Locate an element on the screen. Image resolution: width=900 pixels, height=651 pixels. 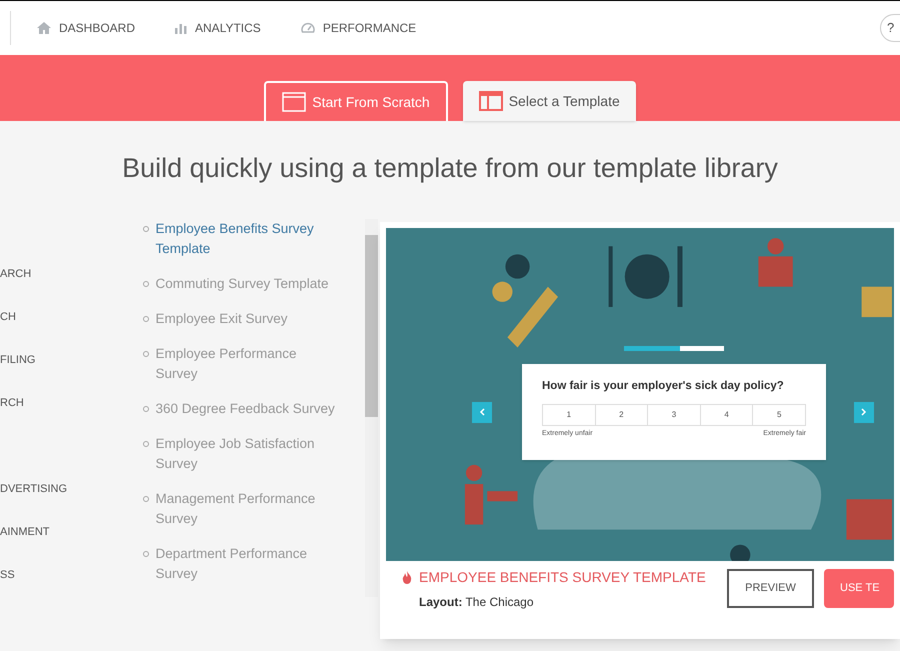
tab: Select a Template is located at coordinates (549, 101).